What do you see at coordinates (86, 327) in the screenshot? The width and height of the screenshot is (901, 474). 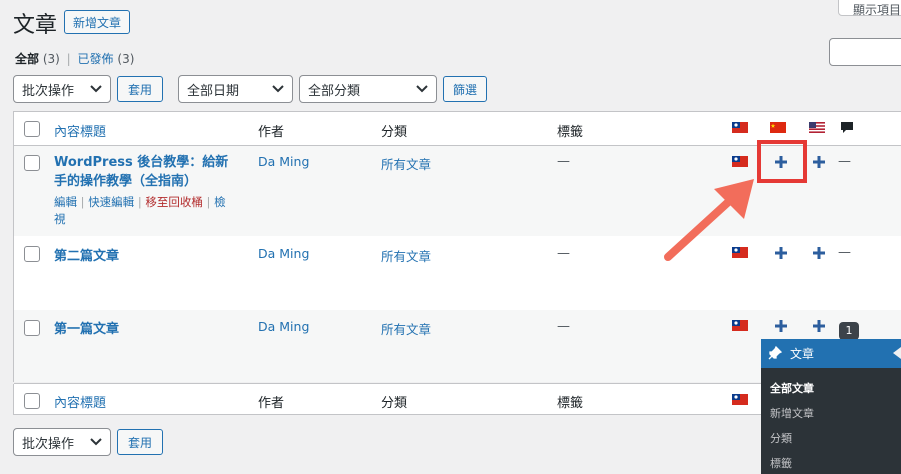 I see `post-title-link: 第一篇文章` at bounding box center [86, 327].